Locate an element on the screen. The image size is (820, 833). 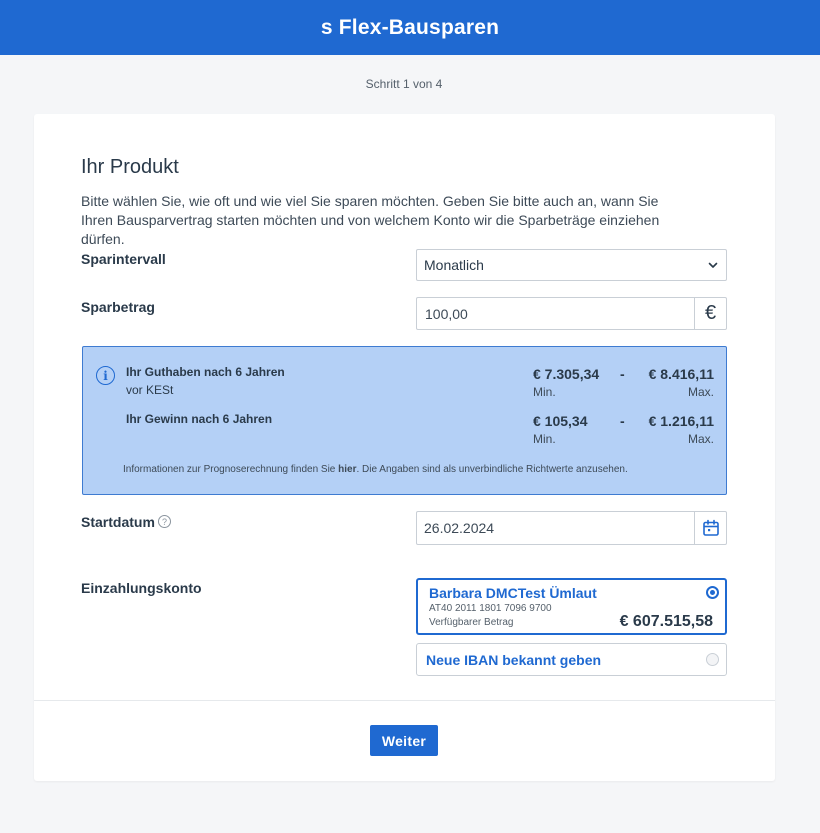
app-title: s Flex-Bausparen is located at coordinates (410, 27).